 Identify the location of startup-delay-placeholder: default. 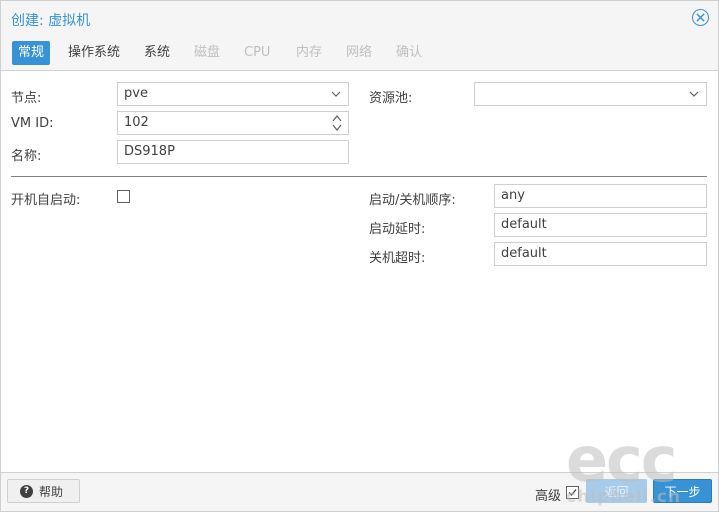
(524, 224).